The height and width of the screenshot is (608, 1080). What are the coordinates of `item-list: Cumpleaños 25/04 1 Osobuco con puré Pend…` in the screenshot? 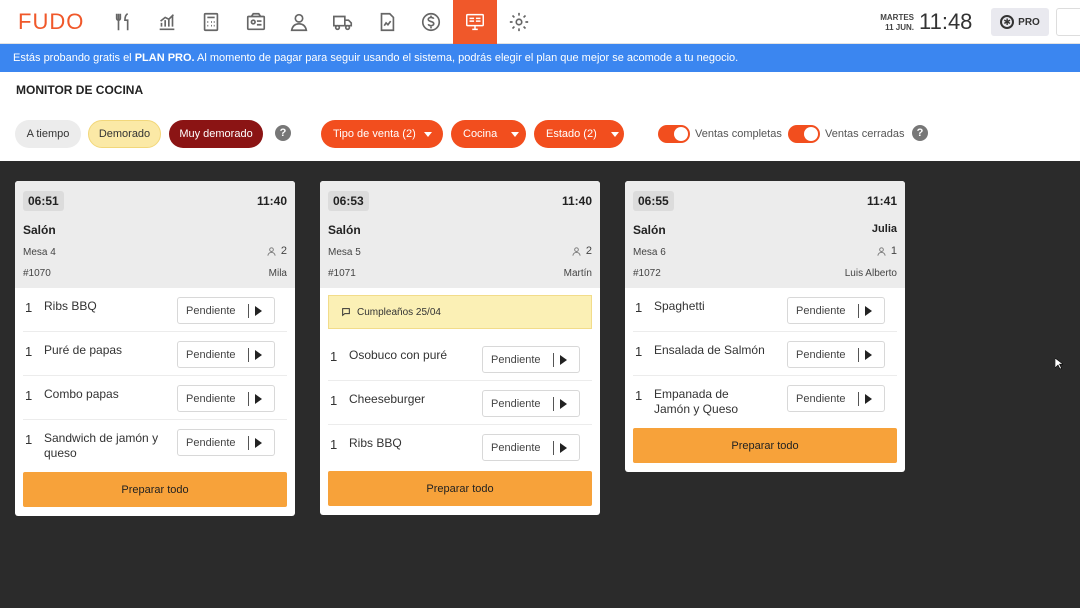 It's located at (460, 383).